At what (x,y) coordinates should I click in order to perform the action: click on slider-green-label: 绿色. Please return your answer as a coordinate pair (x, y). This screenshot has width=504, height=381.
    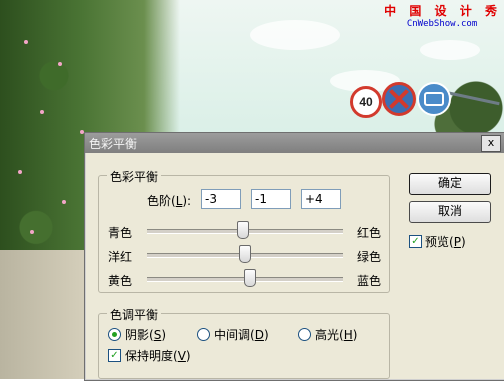
    Looking at the image, I should click on (369, 257).